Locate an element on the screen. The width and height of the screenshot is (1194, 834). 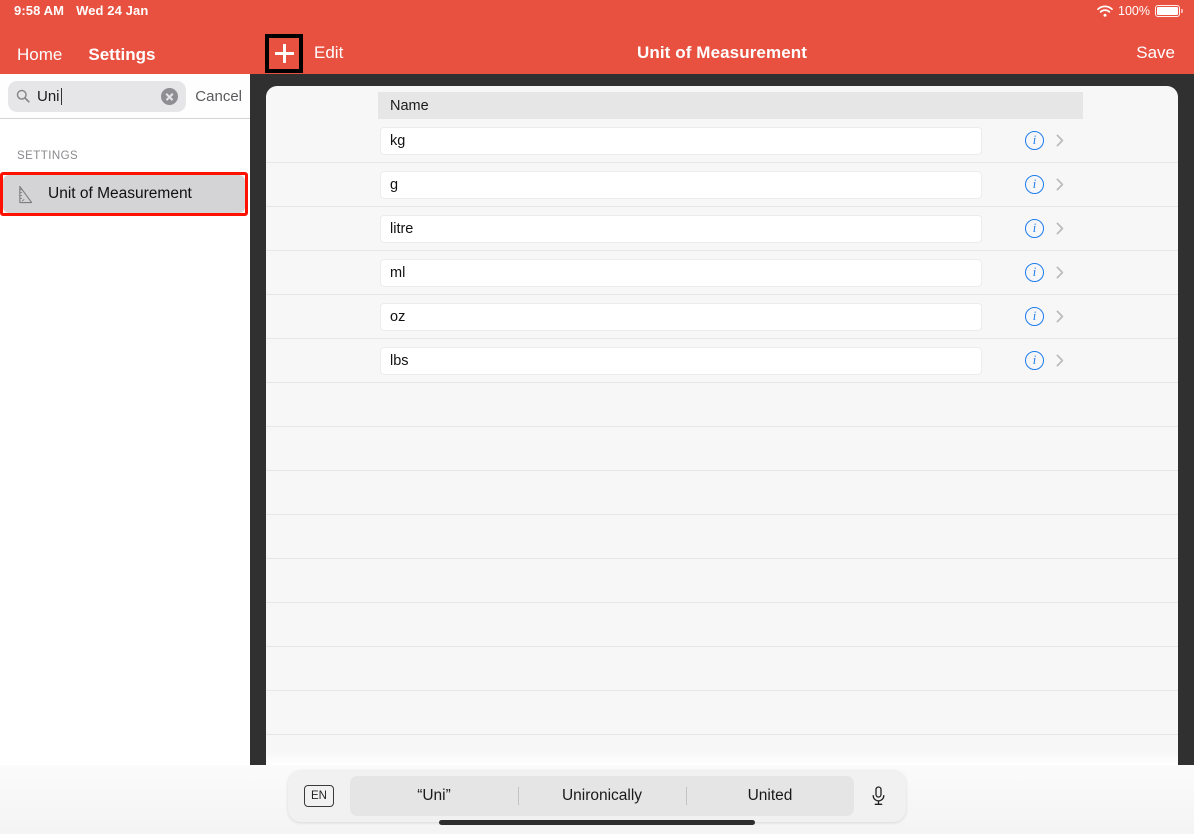
keyboard-suggestion: Unironically is located at coordinates (602, 796).